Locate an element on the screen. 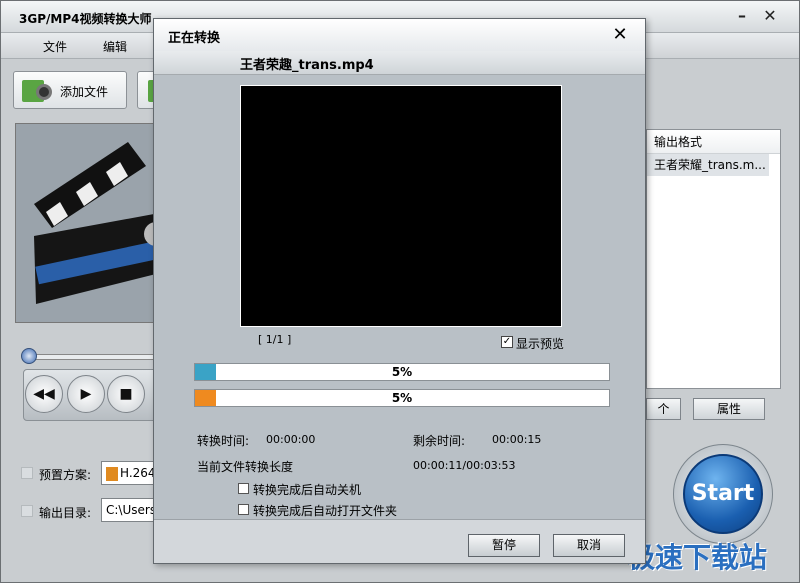  column-header-output-format: 输出格式 is located at coordinates (713, 142).